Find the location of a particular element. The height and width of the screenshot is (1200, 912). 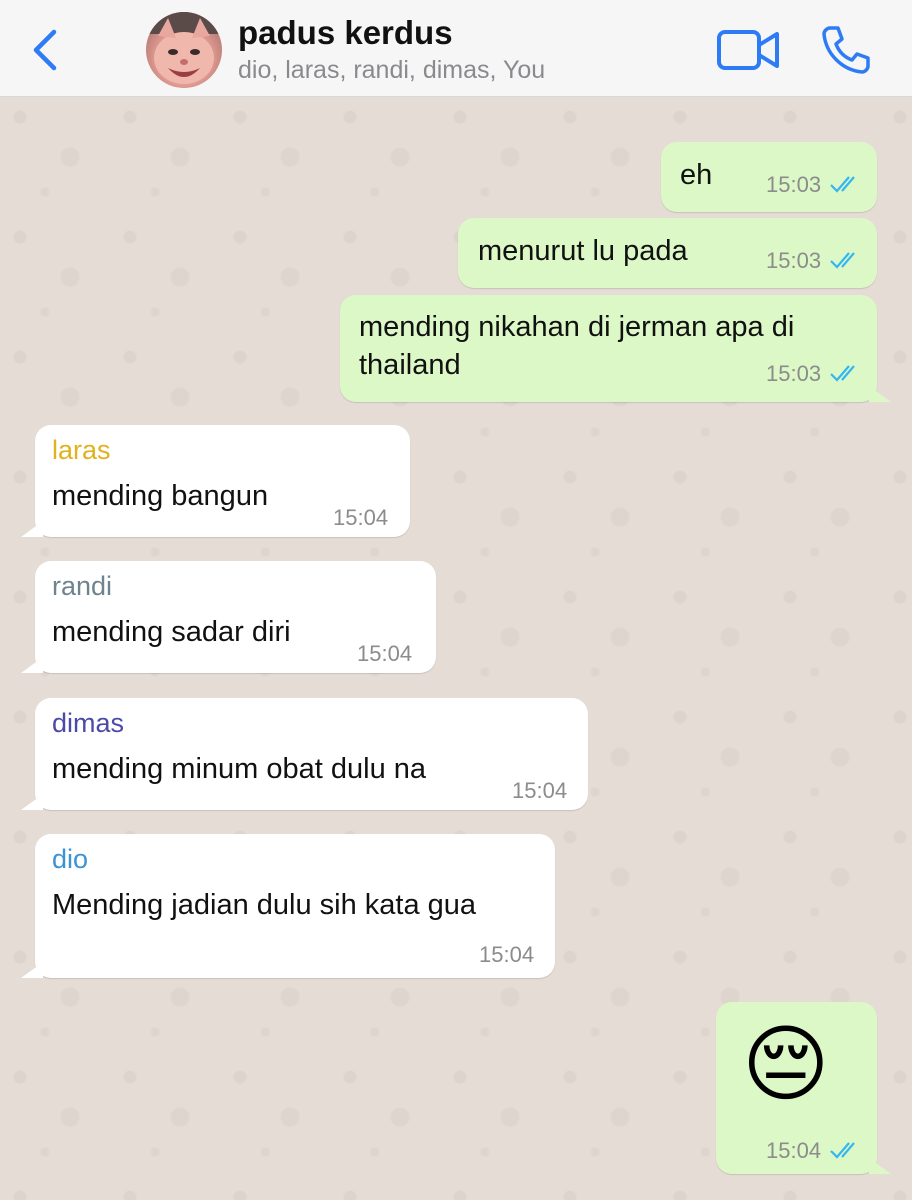

cat-face-image is located at coordinates (184, 48).